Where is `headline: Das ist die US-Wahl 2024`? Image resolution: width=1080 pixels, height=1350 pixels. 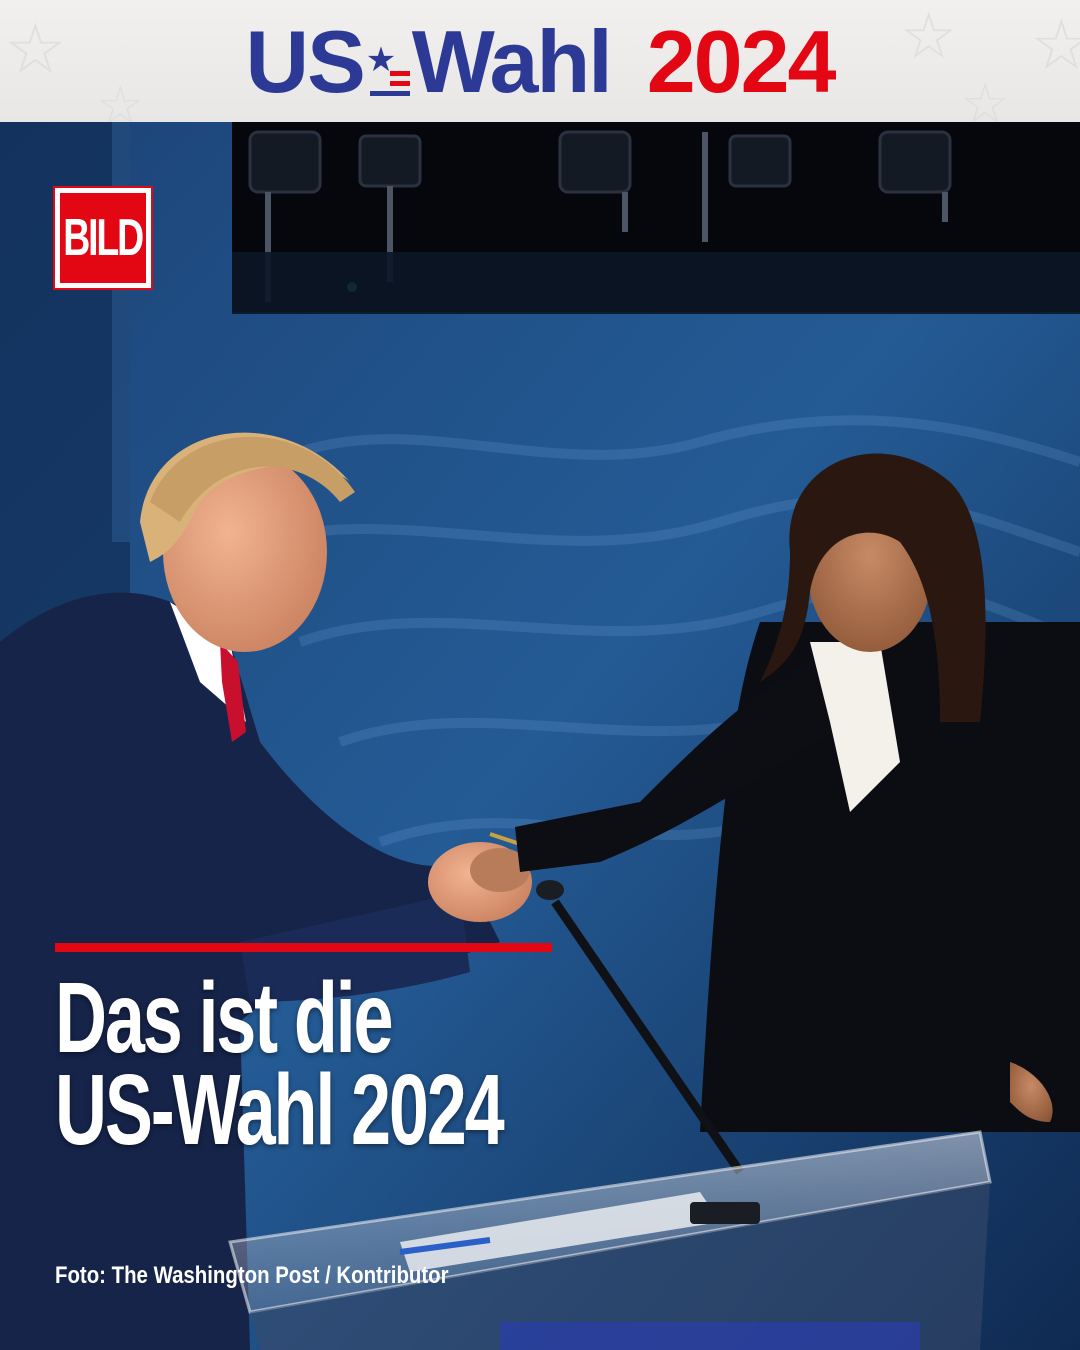 headline: Das ist die US-Wahl 2024 is located at coordinates (285, 1064).